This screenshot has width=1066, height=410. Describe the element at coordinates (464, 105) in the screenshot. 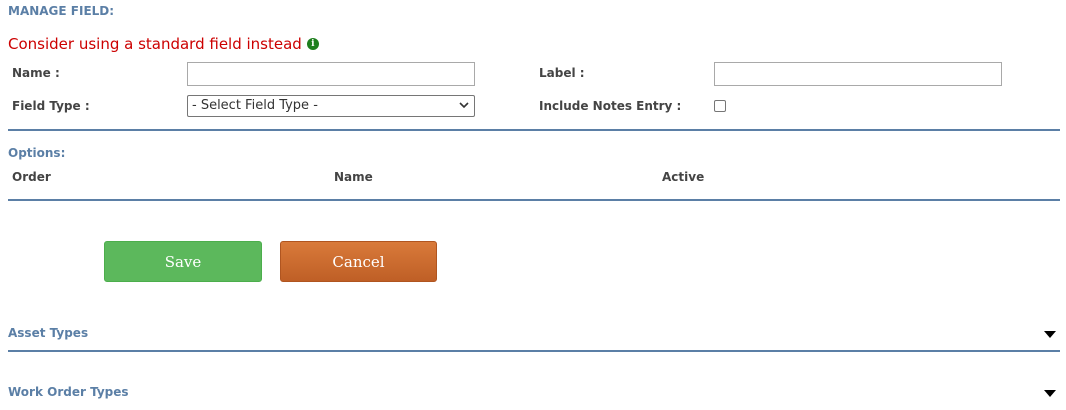

I see `chevron-down-icon` at that location.